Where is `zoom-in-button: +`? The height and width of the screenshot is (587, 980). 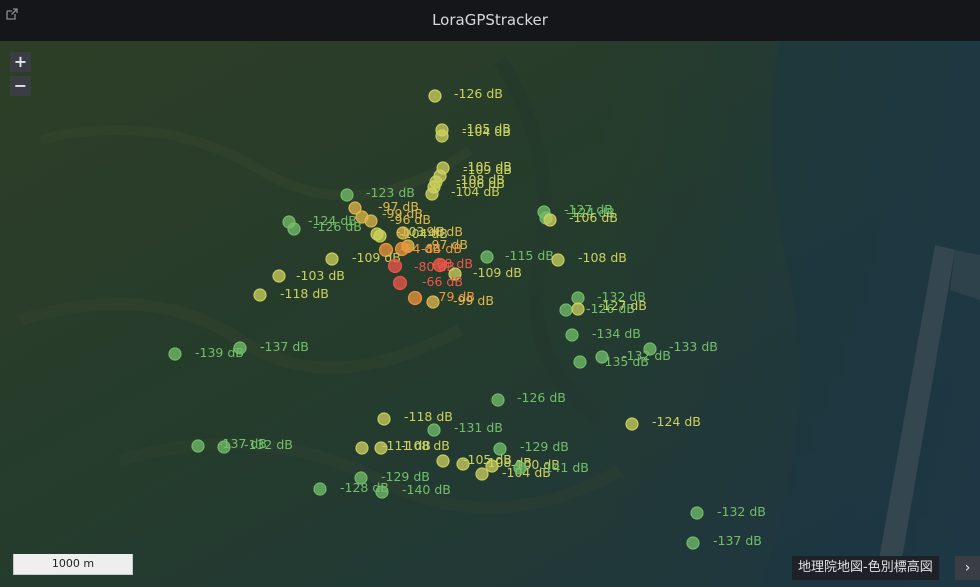 zoom-in-button: + is located at coordinates (20, 62).